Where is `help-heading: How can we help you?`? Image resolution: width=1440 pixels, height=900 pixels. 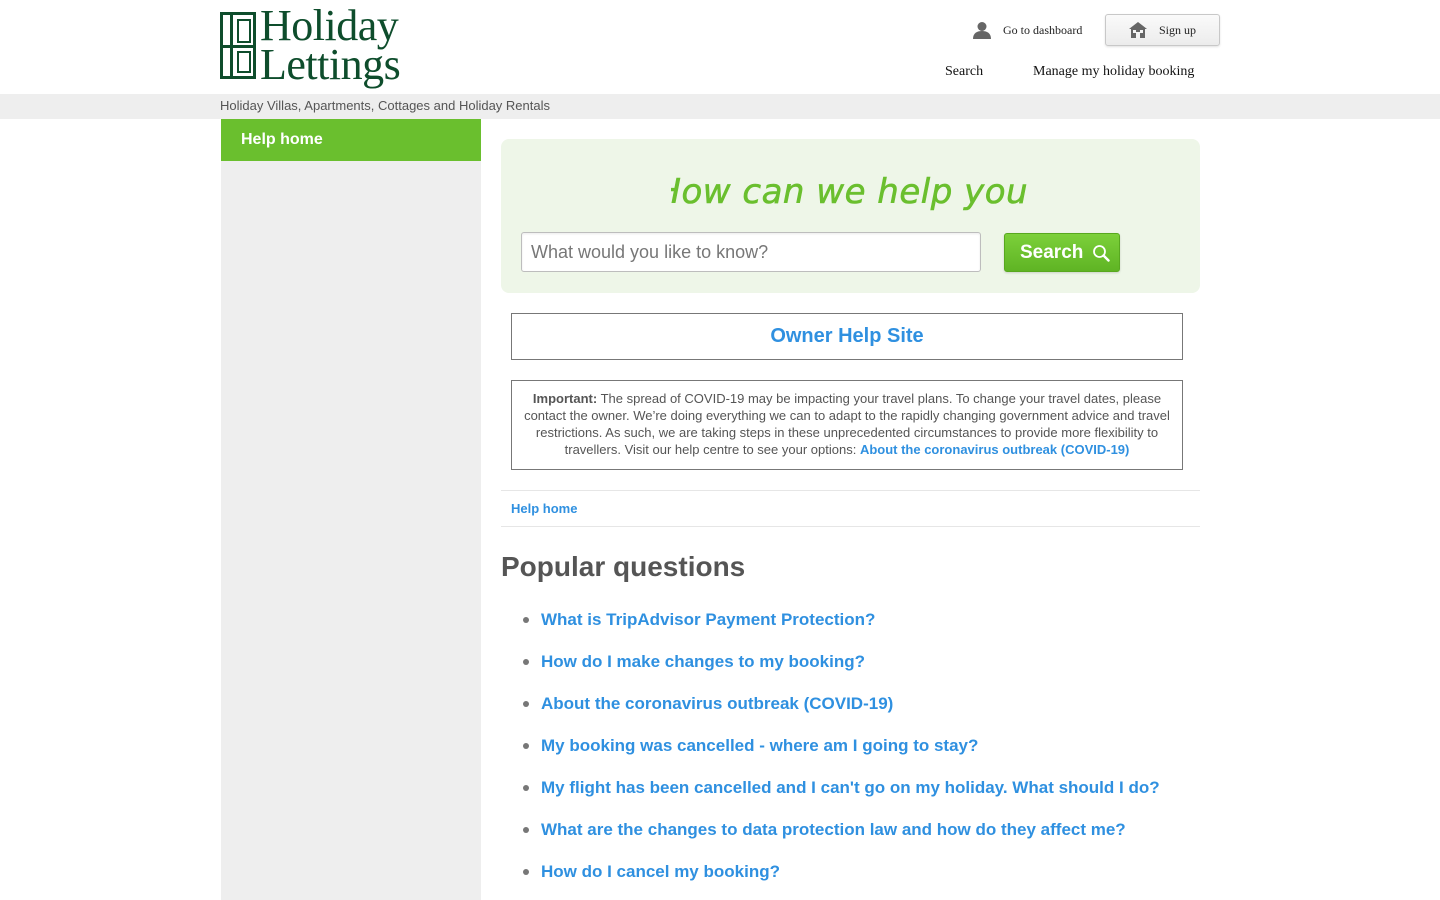
help-heading: How can we help you? is located at coordinates (850, 195).